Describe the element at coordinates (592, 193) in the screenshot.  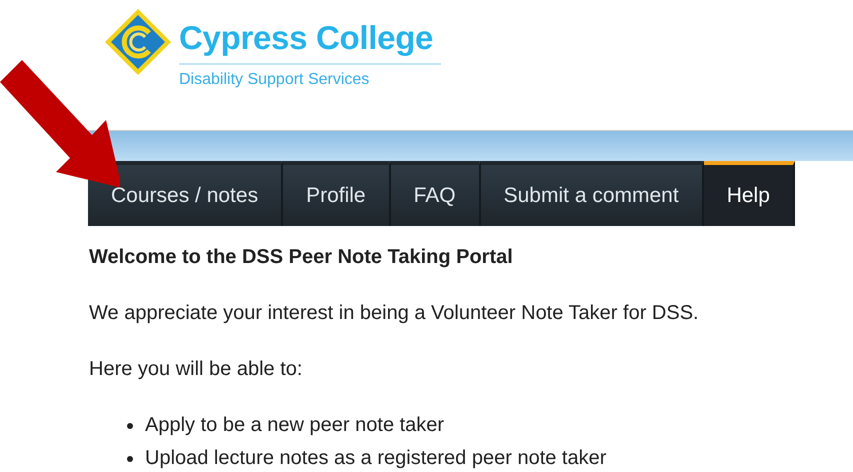
I see `nav-tab: Submit a comment` at that location.